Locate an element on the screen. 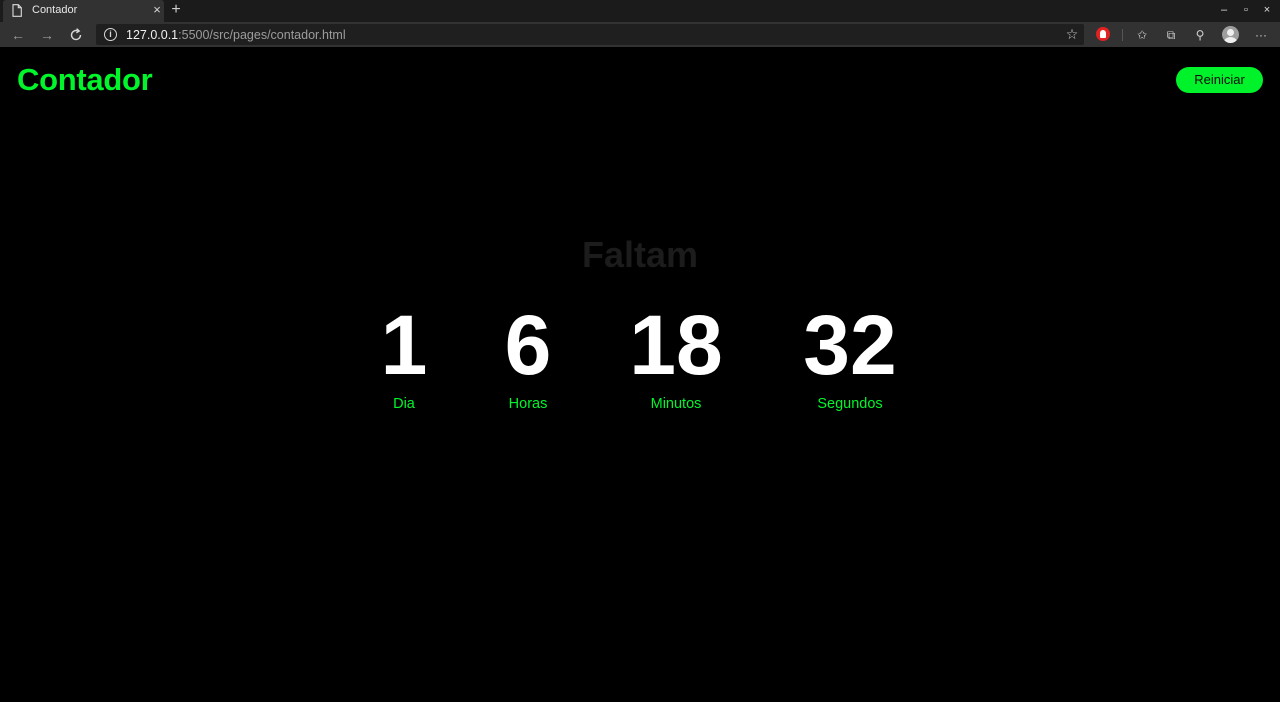 The image size is (1280, 702). profile-avatar-icon is located at coordinates (1230, 34).